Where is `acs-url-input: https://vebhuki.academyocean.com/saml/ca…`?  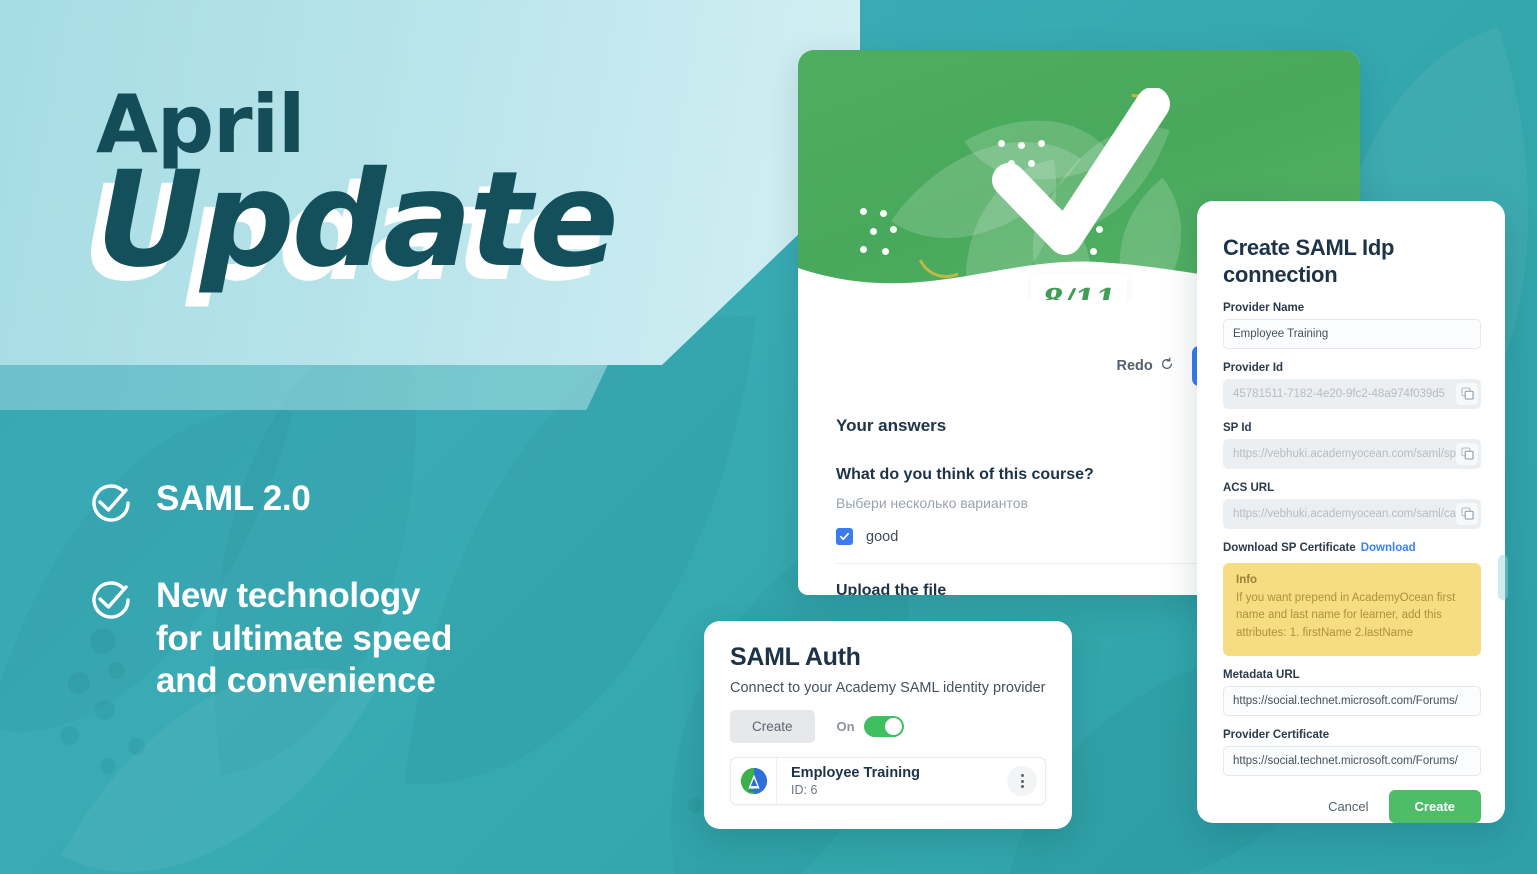 acs-url-input: https://vebhuki.academyocean.com/saml/ca… is located at coordinates (1352, 513).